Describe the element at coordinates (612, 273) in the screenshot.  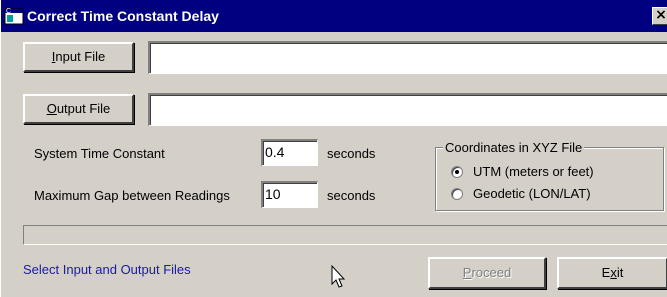
I see `exit-button: Exit` at that location.